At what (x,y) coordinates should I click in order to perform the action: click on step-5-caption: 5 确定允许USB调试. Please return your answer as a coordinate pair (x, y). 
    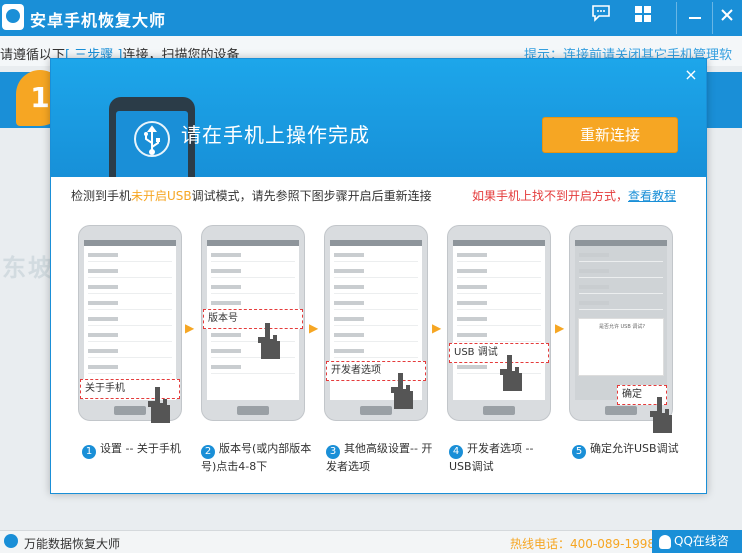
    Looking at the image, I should click on (632, 450).